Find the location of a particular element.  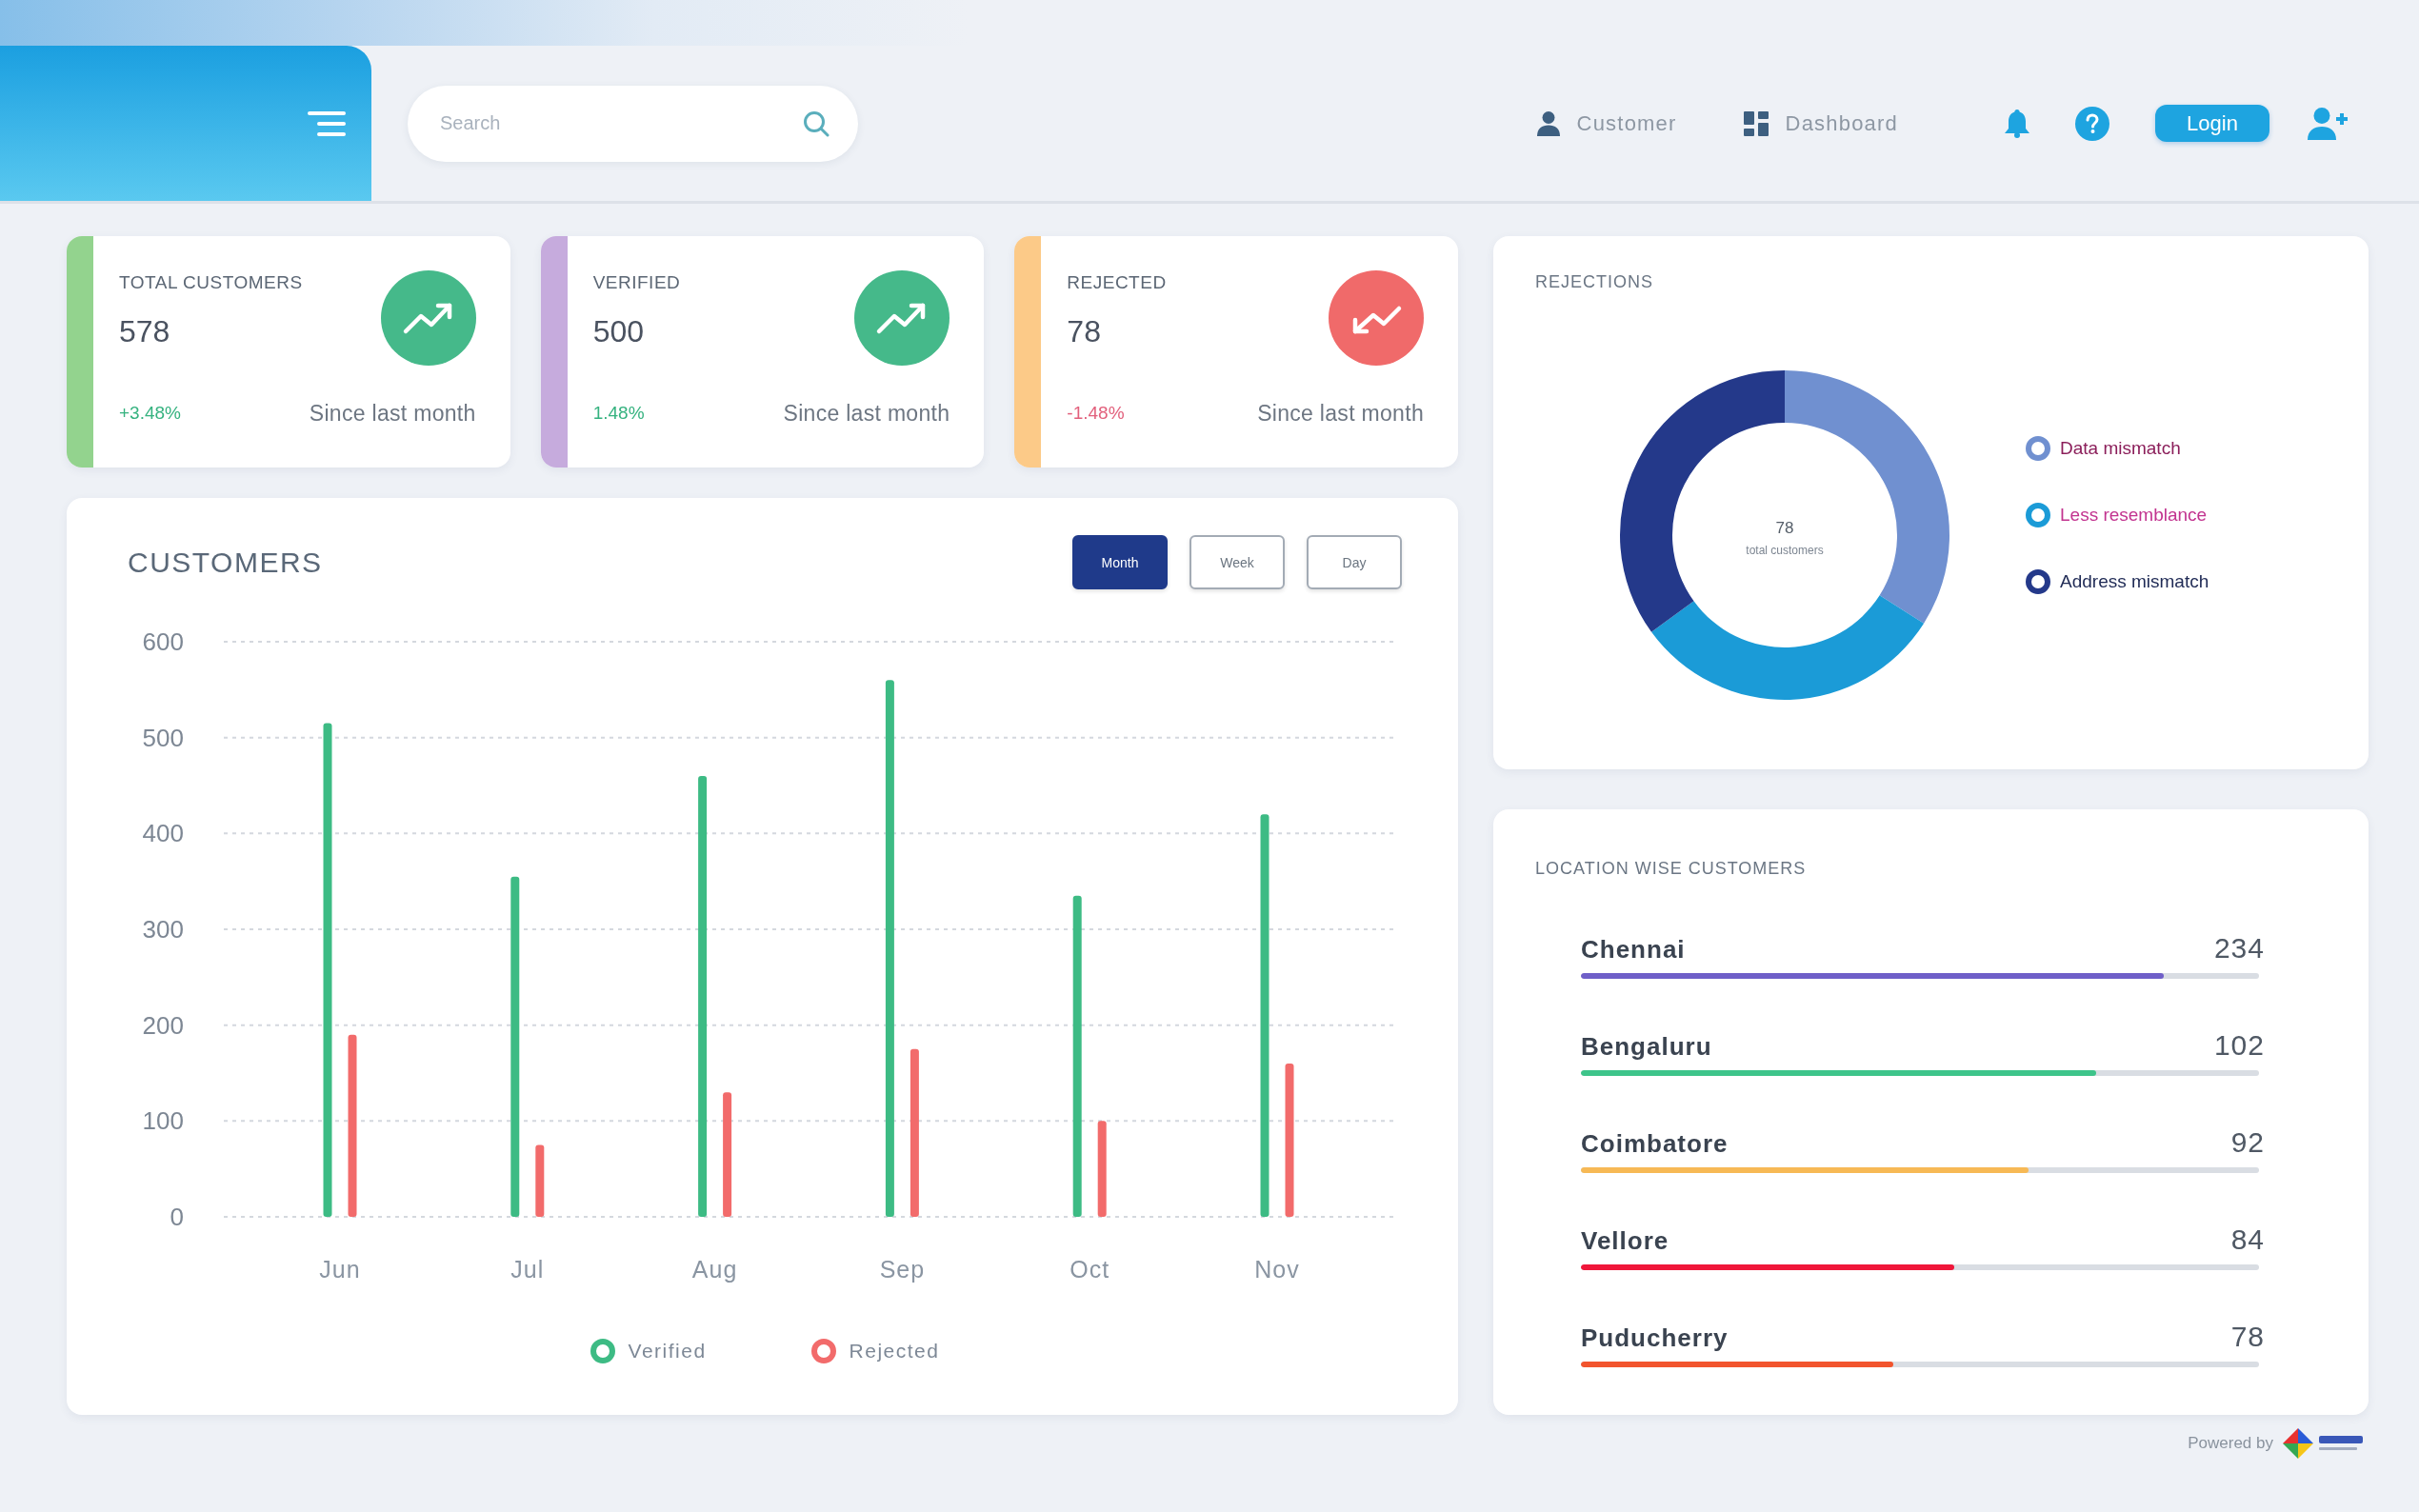

stat-value: 578 is located at coordinates (145, 331).